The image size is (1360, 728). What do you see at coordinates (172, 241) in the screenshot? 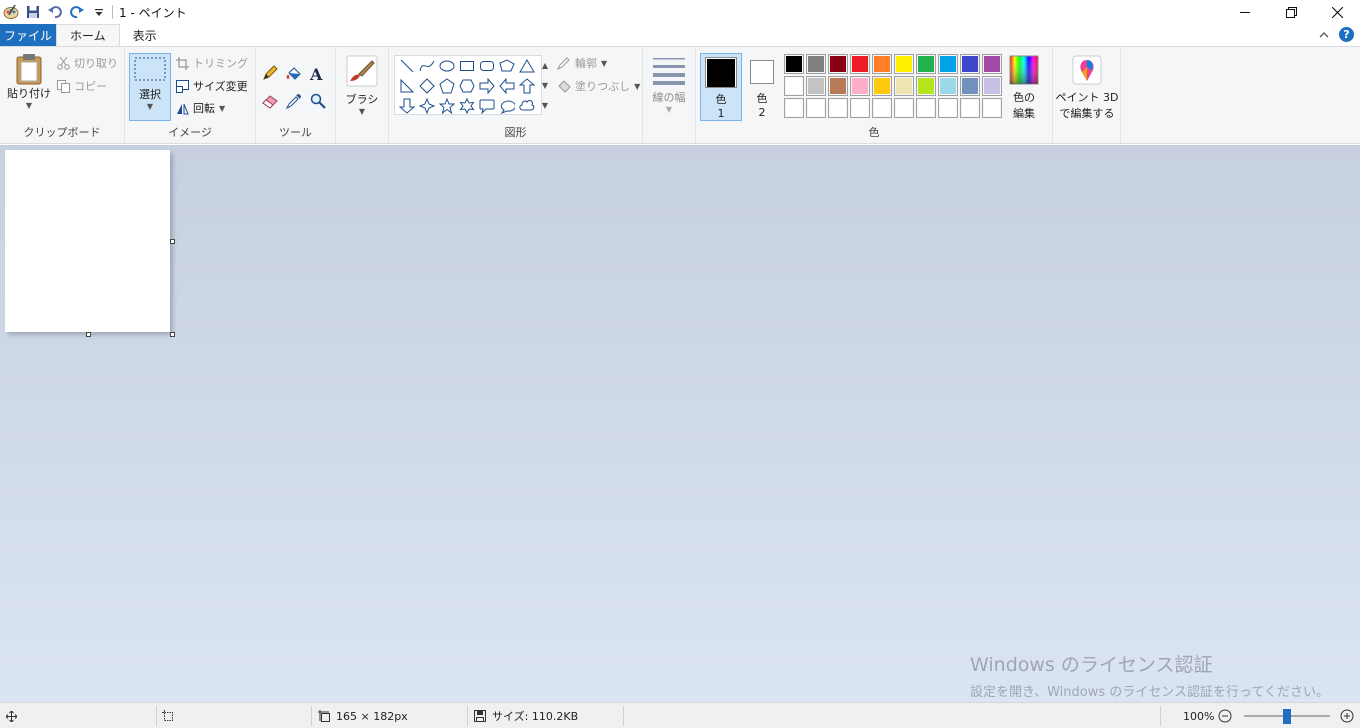
I see `canvas-resize-handle-right` at bounding box center [172, 241].